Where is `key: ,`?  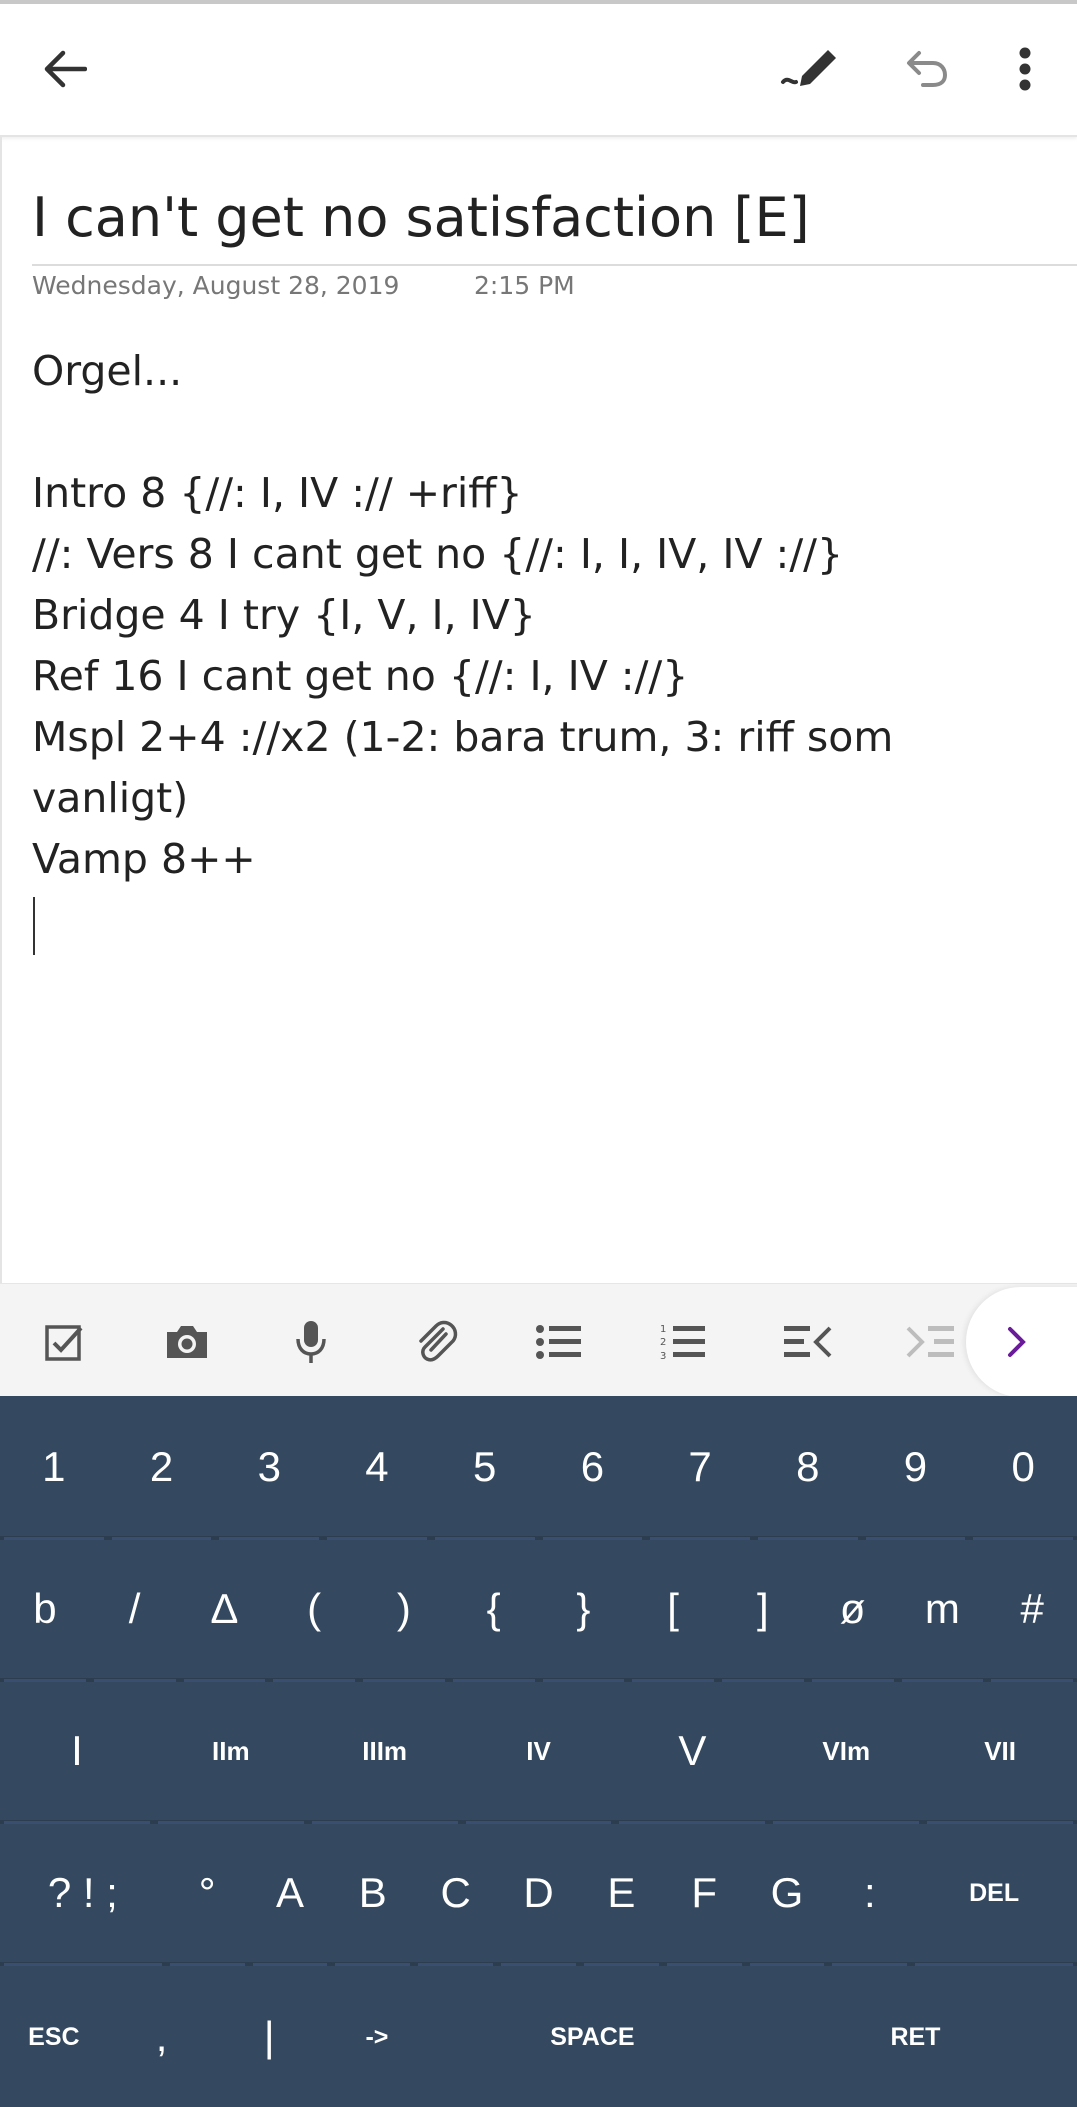
key: , is located at coordinates (162, 2036).